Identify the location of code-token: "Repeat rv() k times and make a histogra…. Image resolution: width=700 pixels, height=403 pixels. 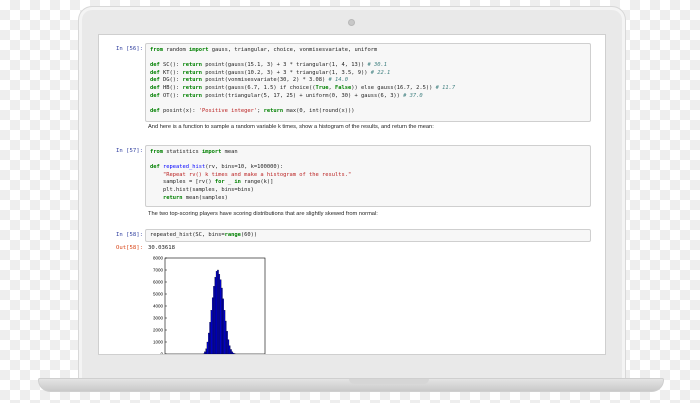
(257, 174).